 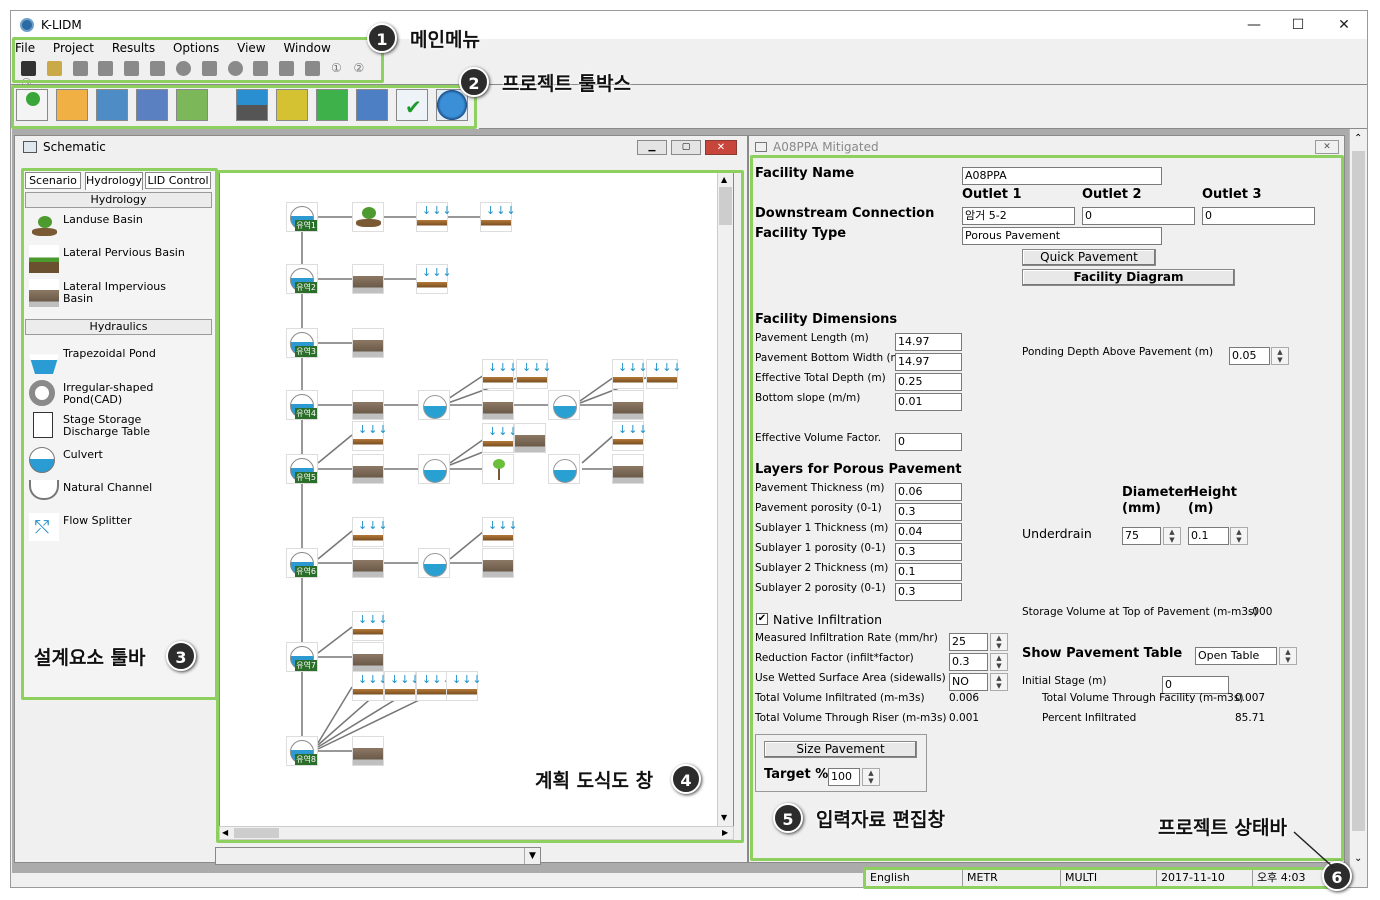 I want to click on mdi-scroll-down-icon: ⌄, so click(x=1358, y=858).